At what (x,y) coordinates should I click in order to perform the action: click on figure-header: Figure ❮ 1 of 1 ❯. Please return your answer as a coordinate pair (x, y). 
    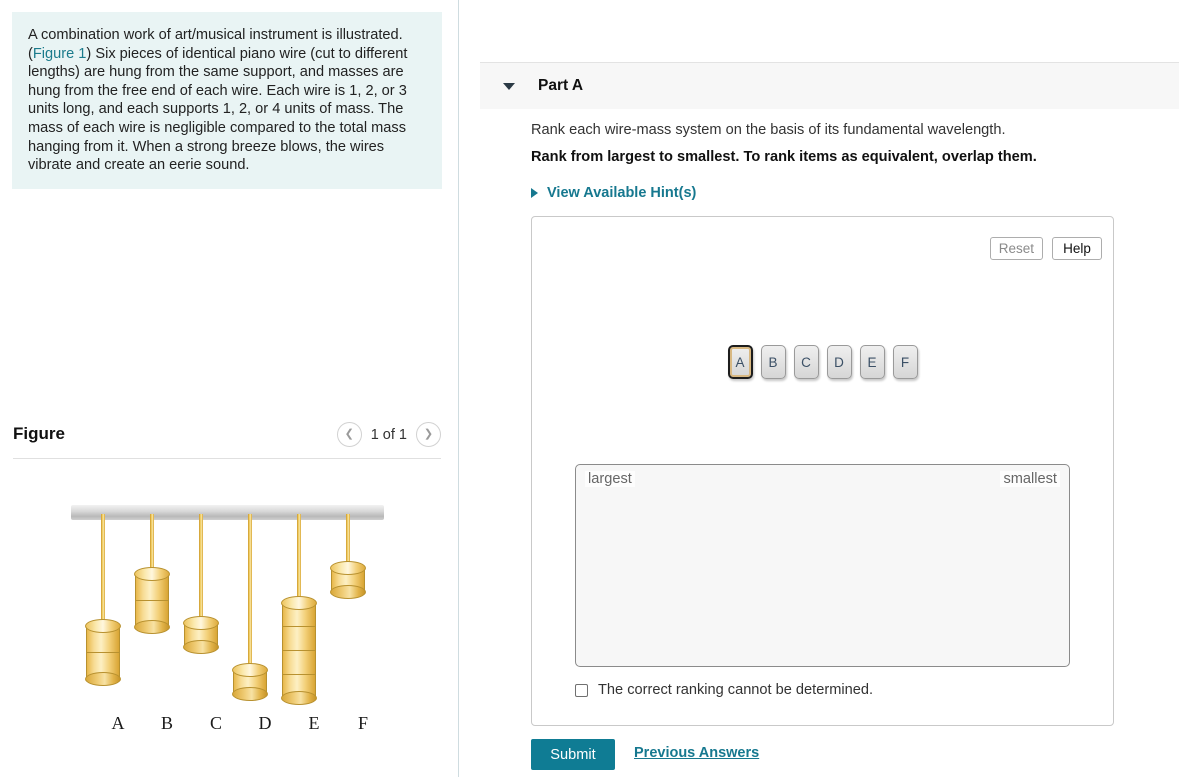
    Looking at the image, I should click on (227, 439).